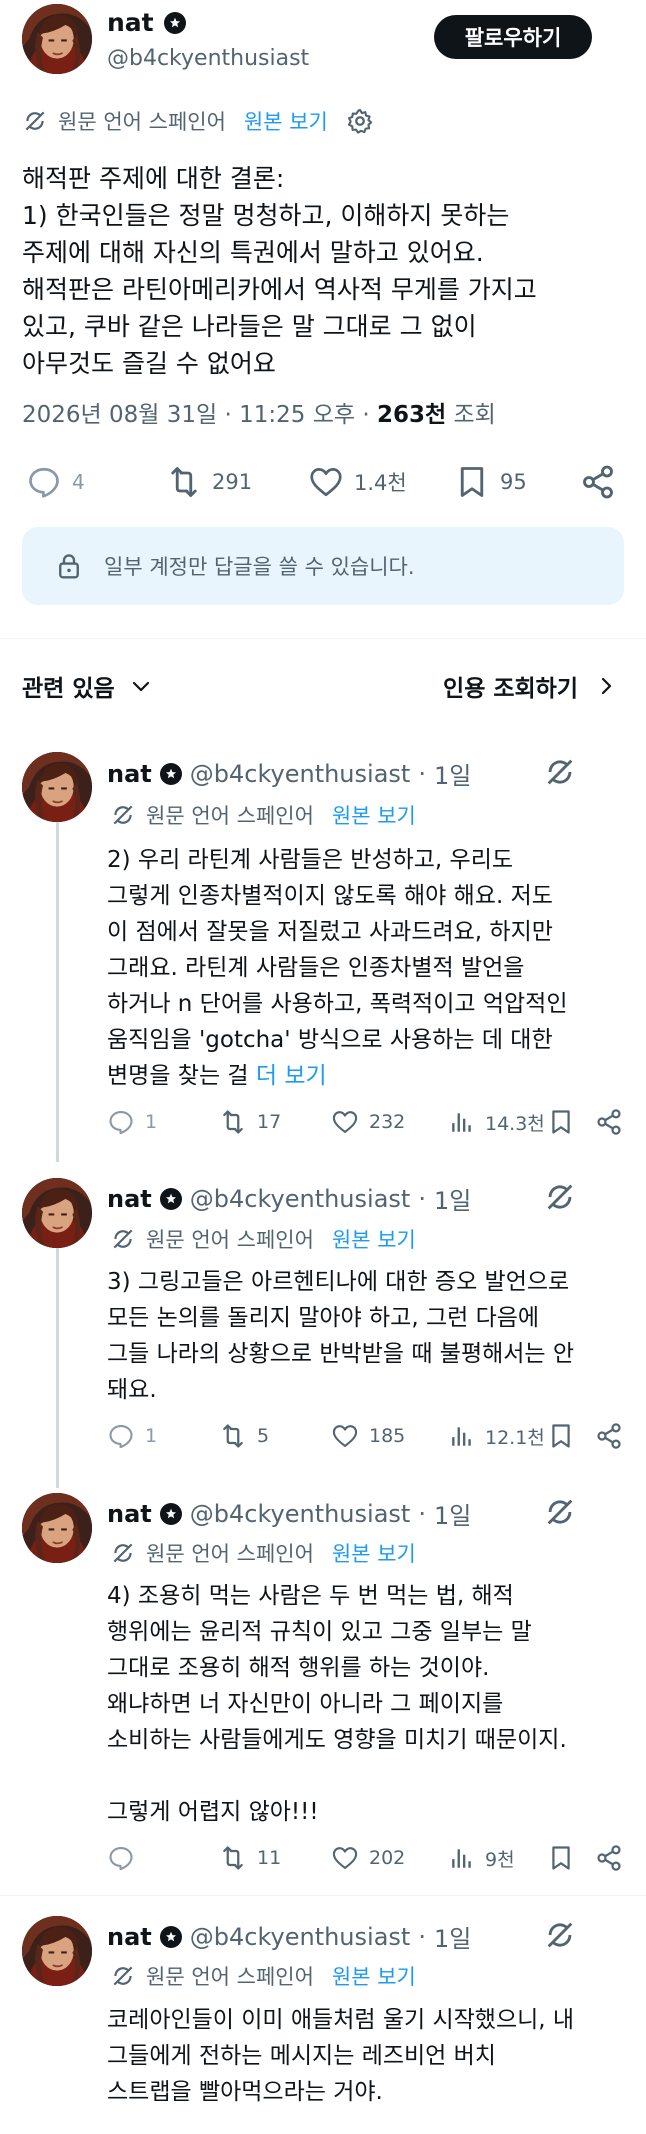 The image size is (646, 2134). I want to click on author-name-row: nat, so click(146, 22).